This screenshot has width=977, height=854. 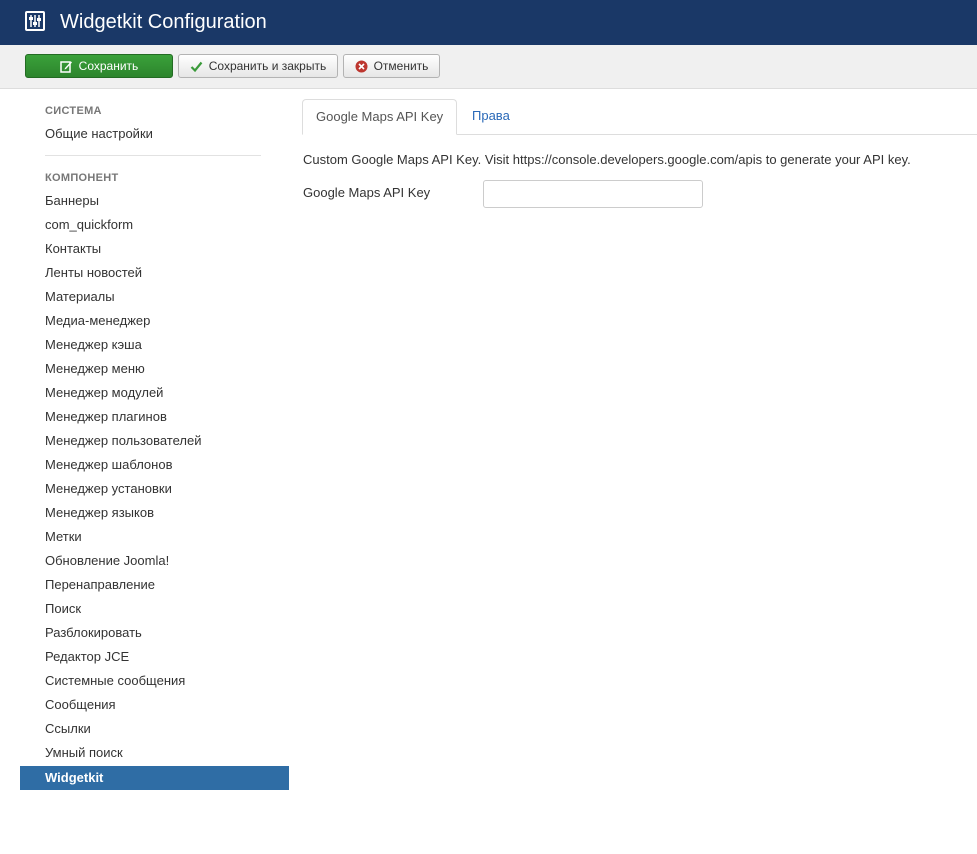 What do you see at coordinates (154, 513) in the screenshot?
I see `sidebar-item-language-manager: Менеджер языков` at bounding box center [154, 513].